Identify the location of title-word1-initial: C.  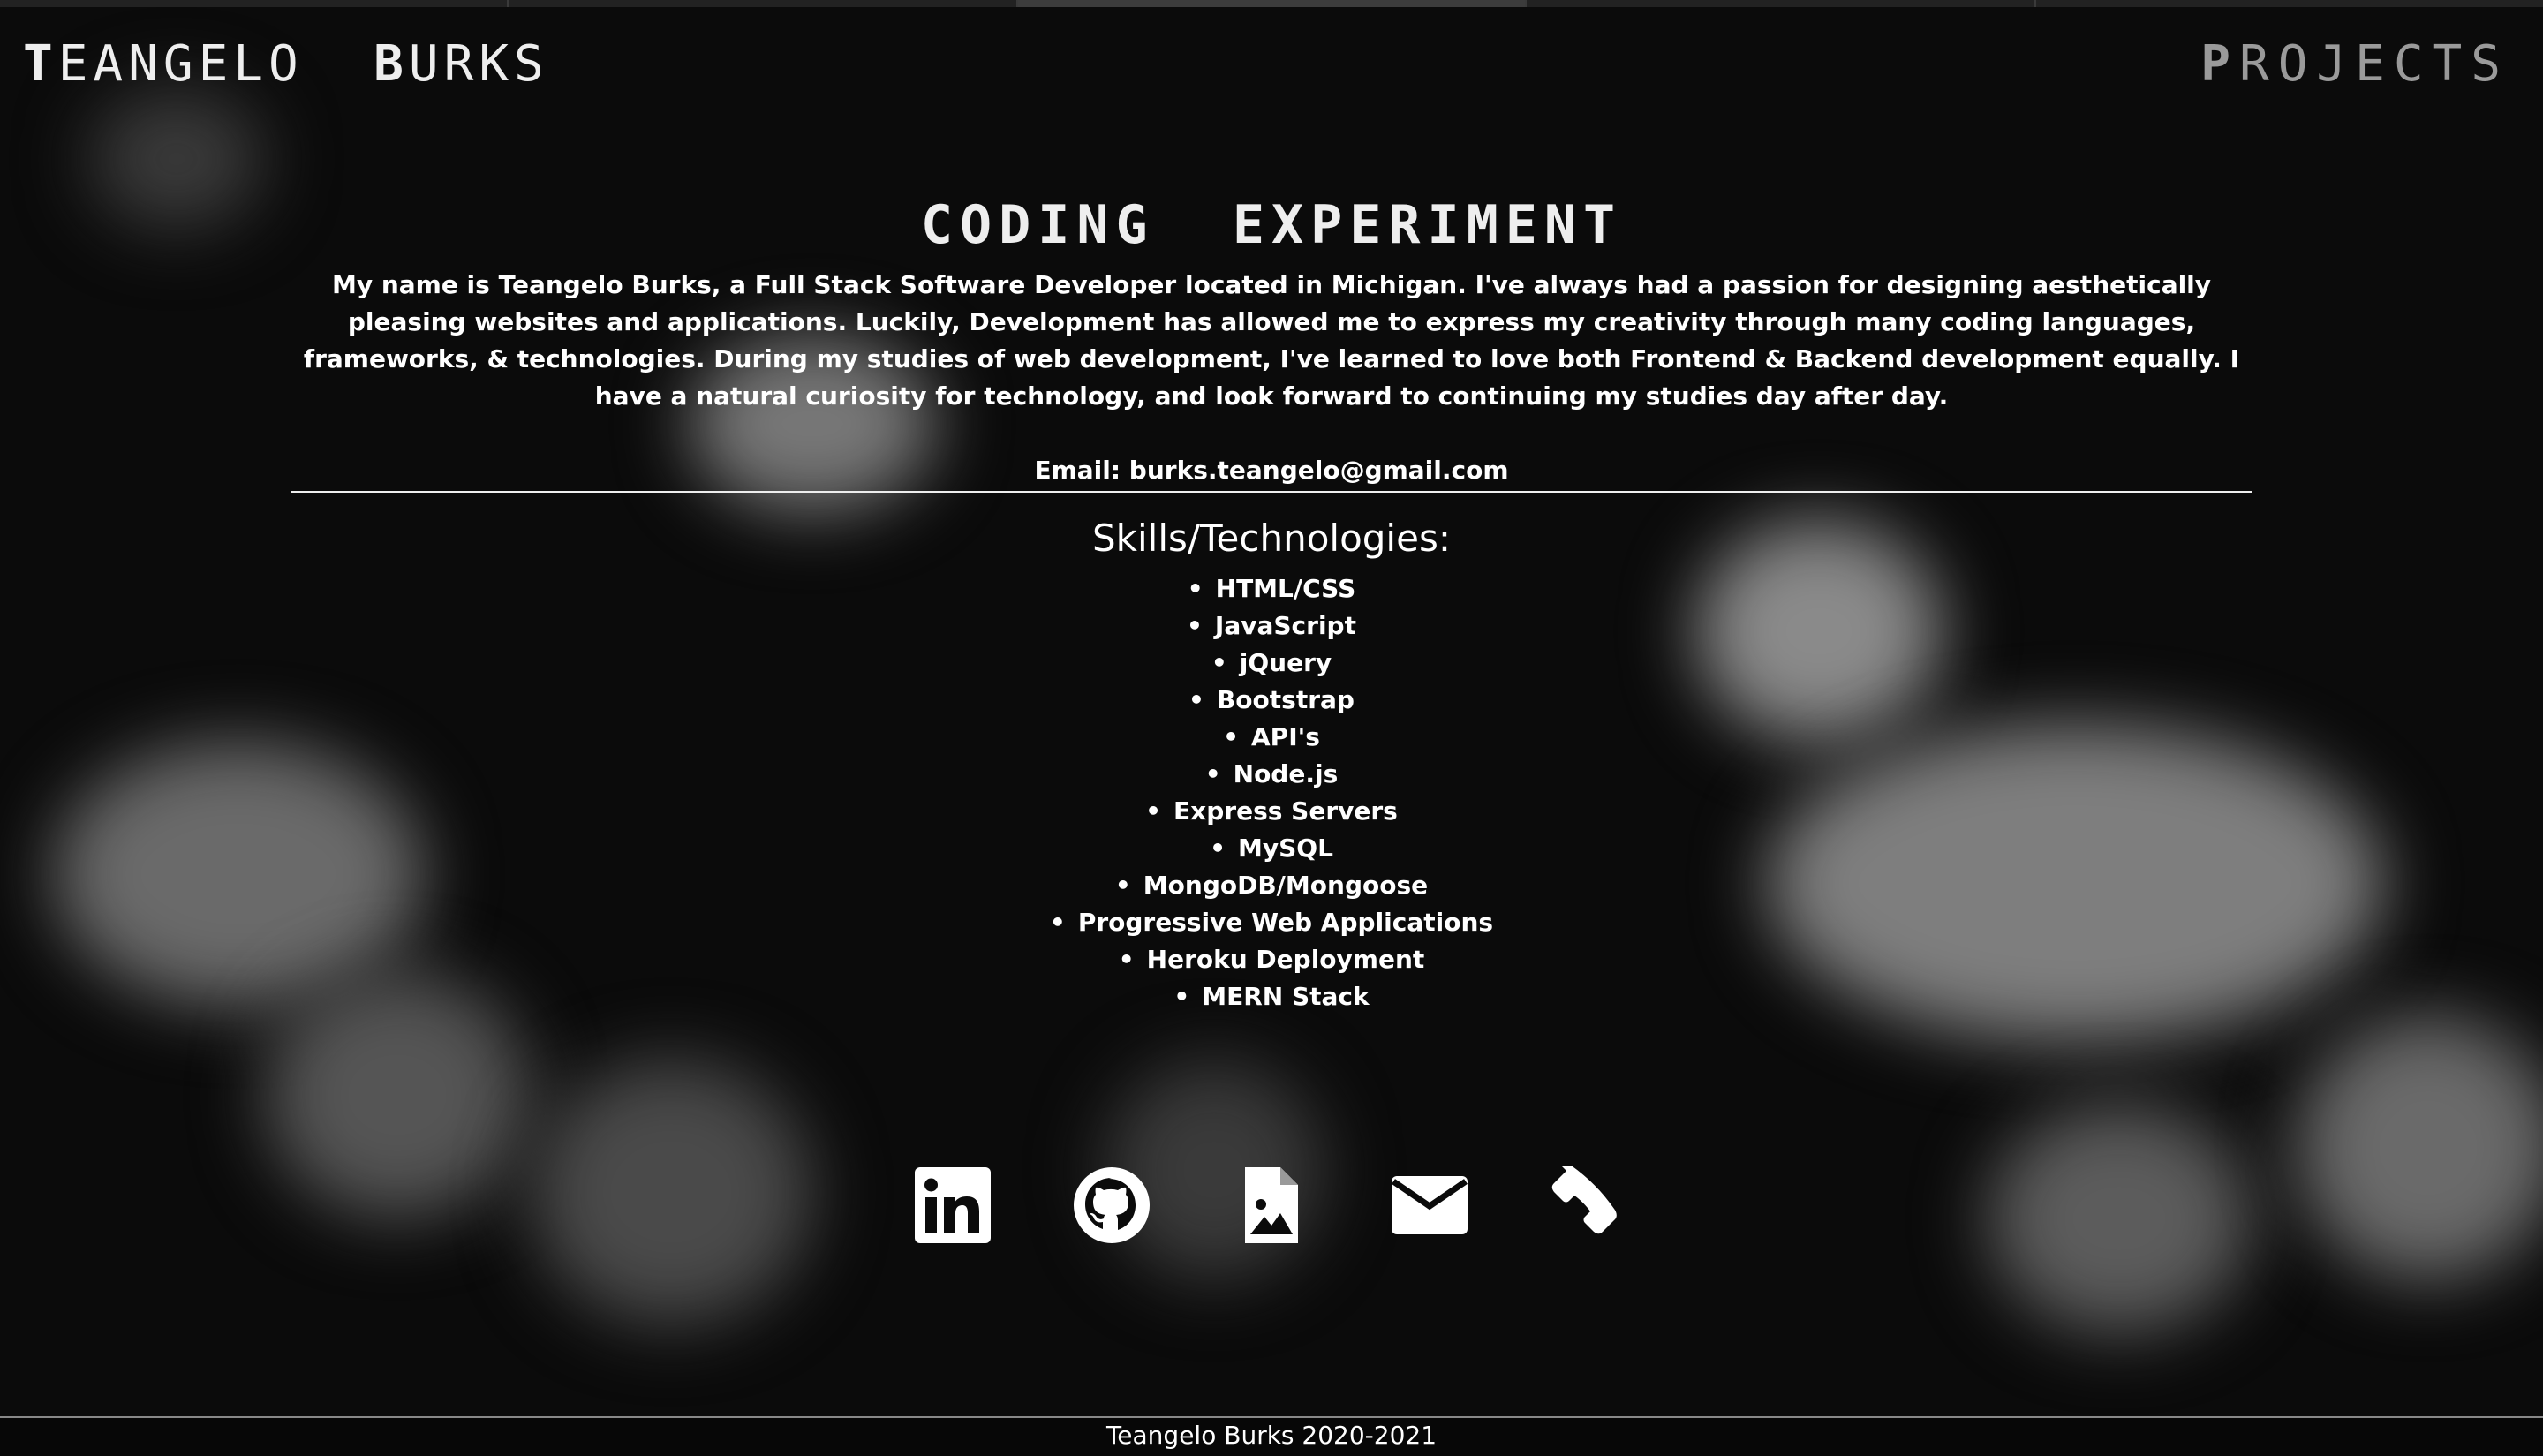
(940, 225).